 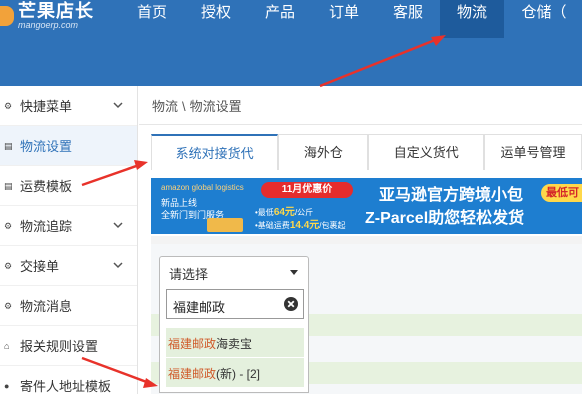 What do you see at coordinates (304, 225) in the screenshot?
I see `banner-row2-number: 14.4元` at bounding box center [304, 225].